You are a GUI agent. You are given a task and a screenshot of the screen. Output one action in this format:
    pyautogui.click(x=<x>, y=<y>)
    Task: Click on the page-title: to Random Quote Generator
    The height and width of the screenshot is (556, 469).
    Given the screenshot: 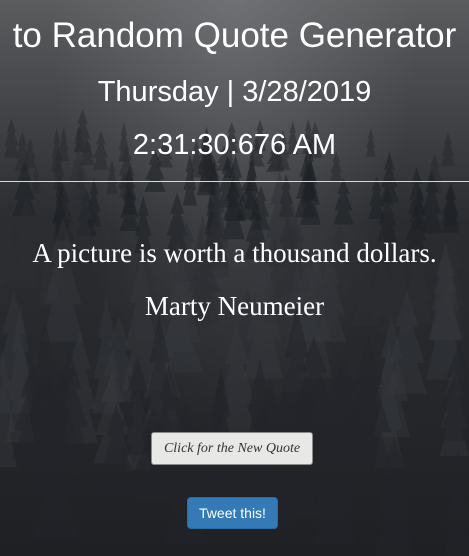 What is the action you would take?
    pyautogui.click(x=234, y=35)
    